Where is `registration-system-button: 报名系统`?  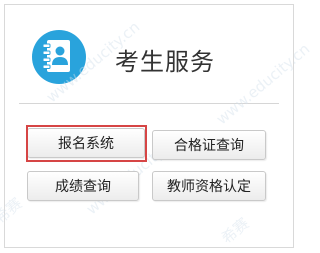 registration-system-button: 报名系统 is located at coordinates (86, 143).